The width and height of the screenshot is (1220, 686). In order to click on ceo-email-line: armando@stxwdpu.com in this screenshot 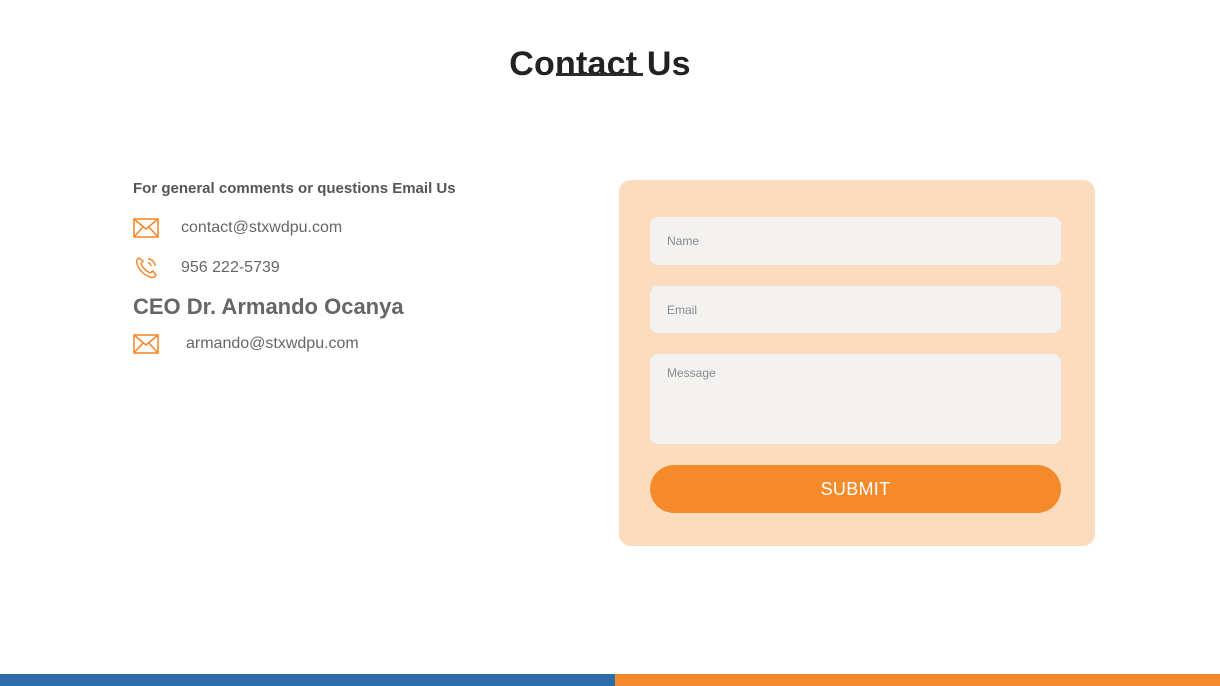, I will do `click(353, 344)`.